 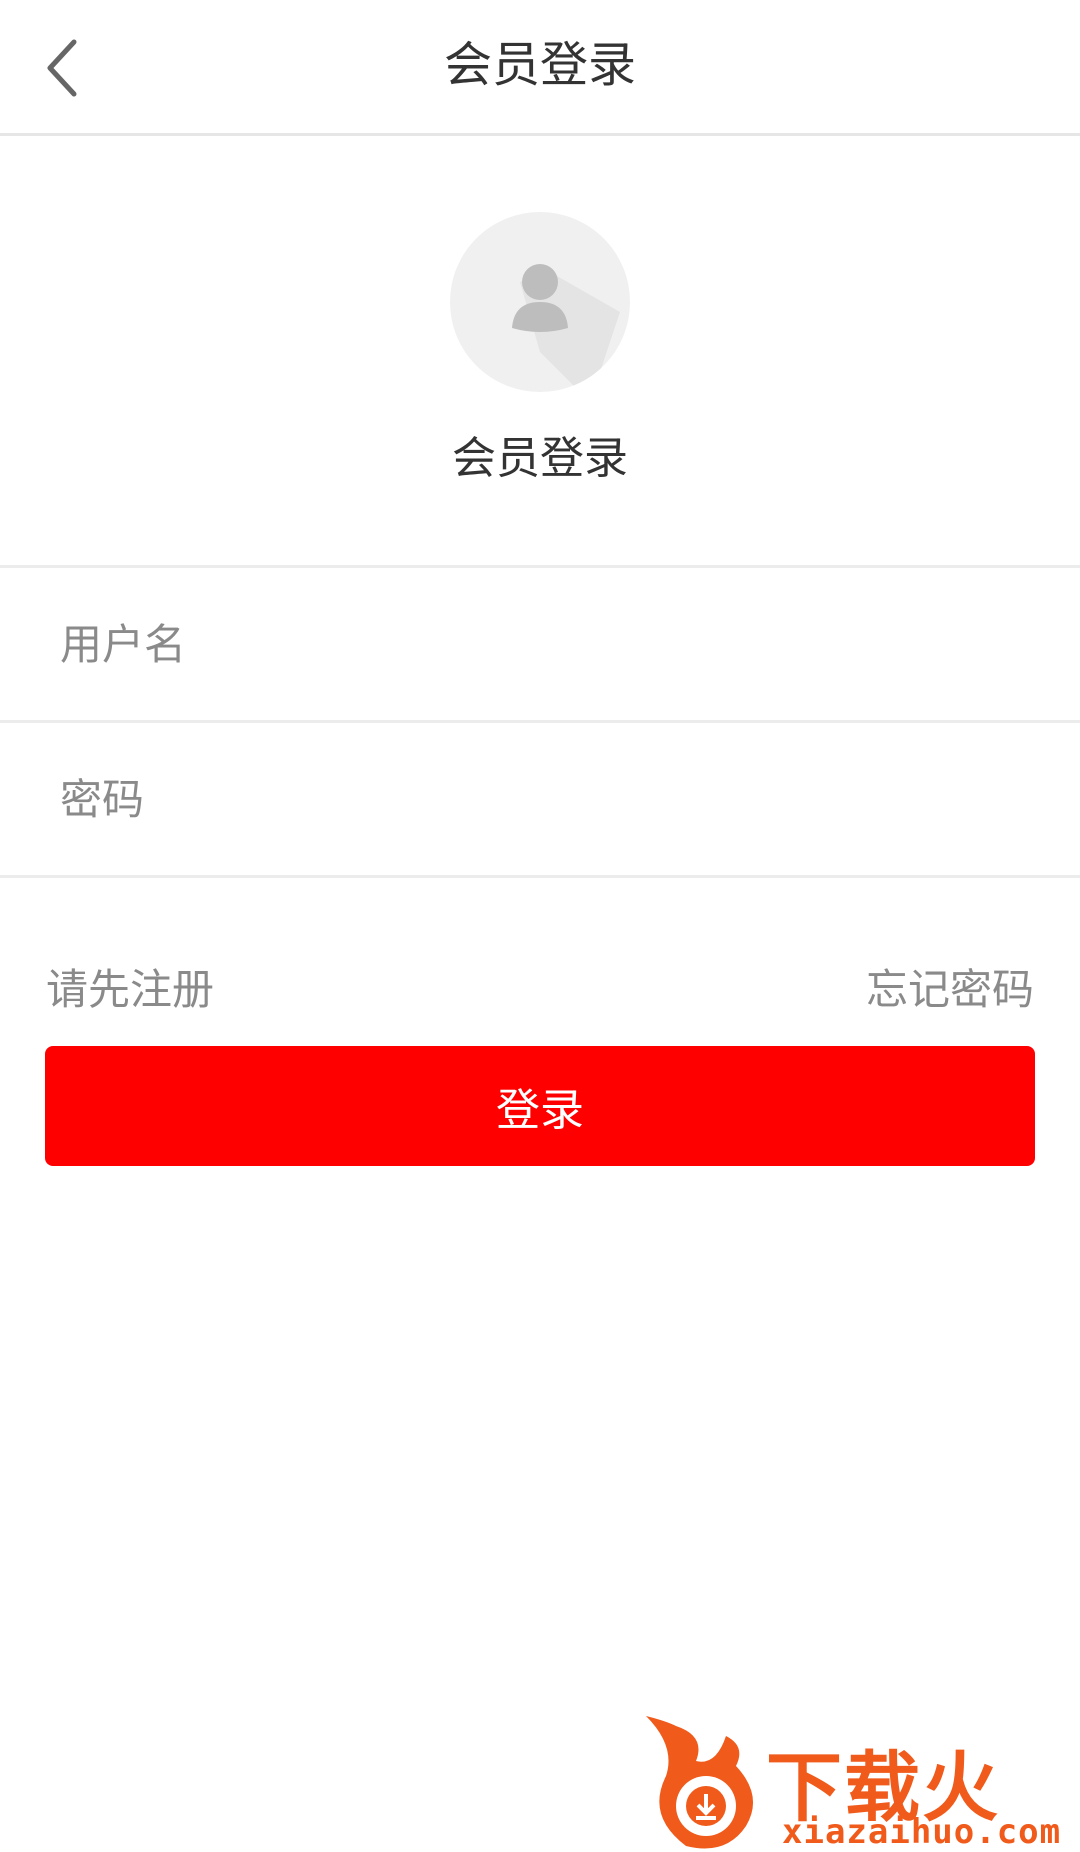 I want to click on profile-label: 会员登录, so click(x=540, y=458).